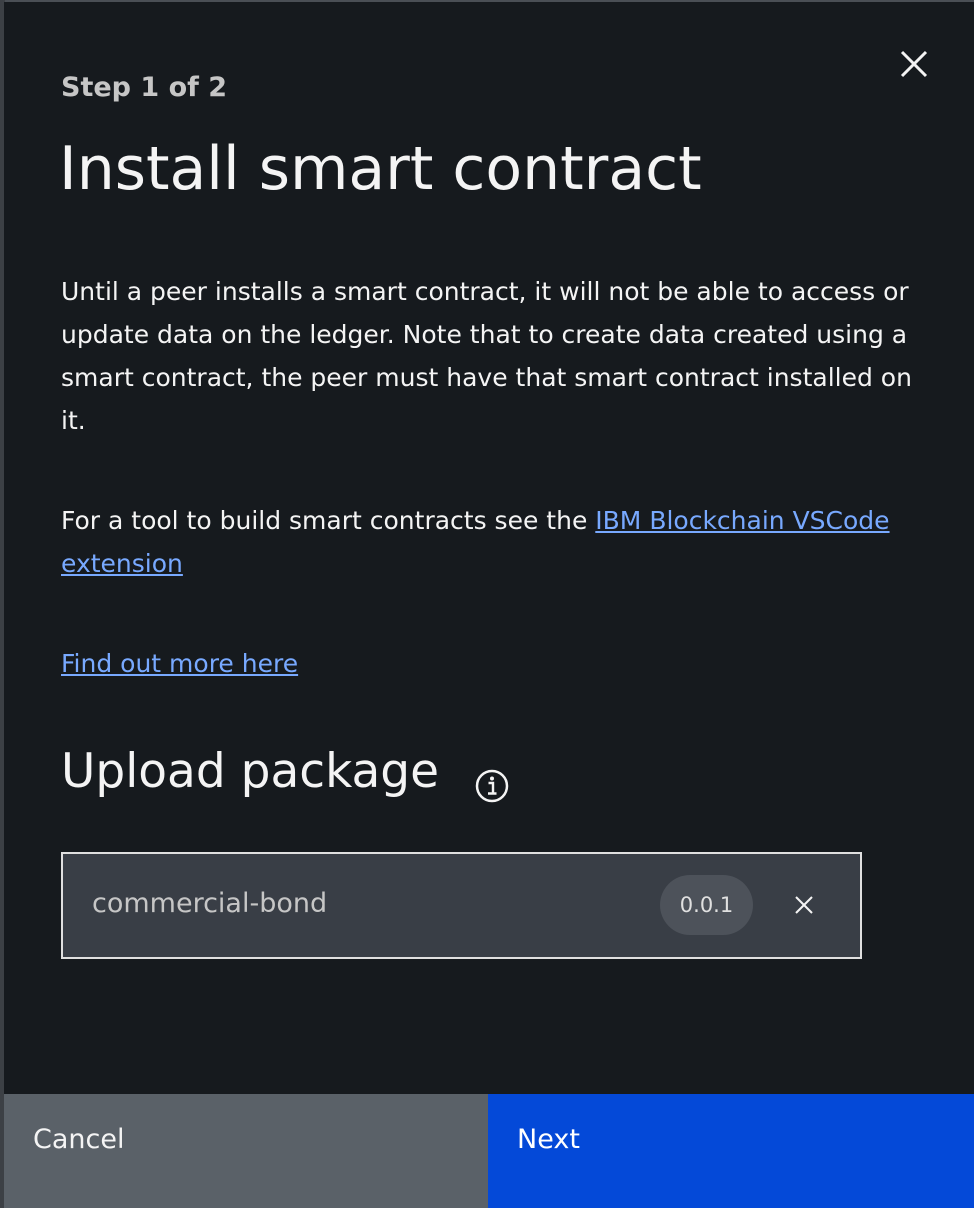 The width and height of the screenshot is (974, 1208). Describe the element at coordinates (246, 1151) in the screenshot. I see `cancel-button: Cancel` at that location.